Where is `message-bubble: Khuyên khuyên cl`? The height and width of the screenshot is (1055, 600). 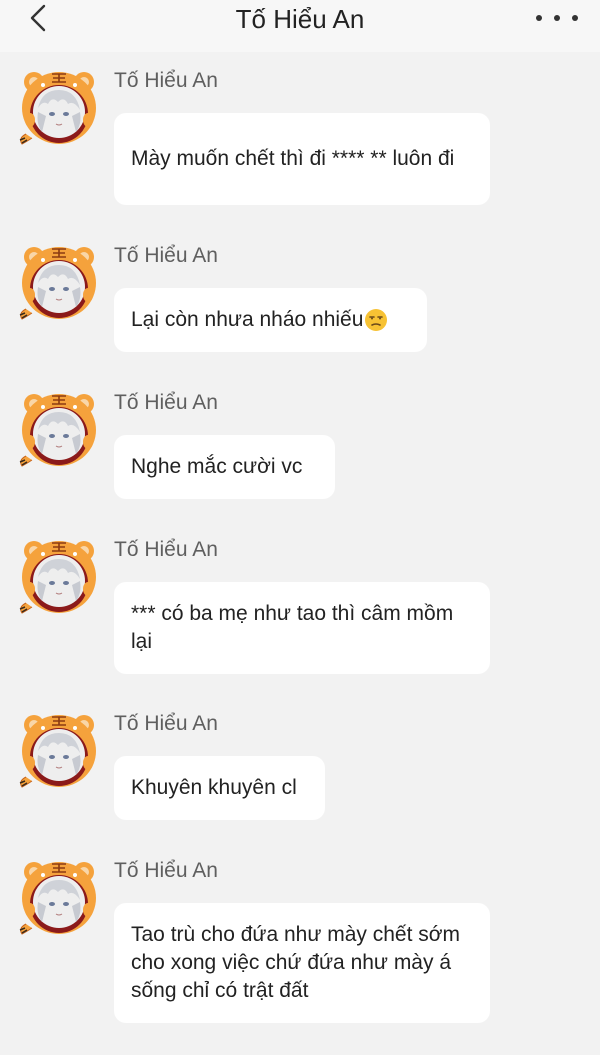 message-bubble: Khuyên khuyên cl is located at coordinates (219, 788).